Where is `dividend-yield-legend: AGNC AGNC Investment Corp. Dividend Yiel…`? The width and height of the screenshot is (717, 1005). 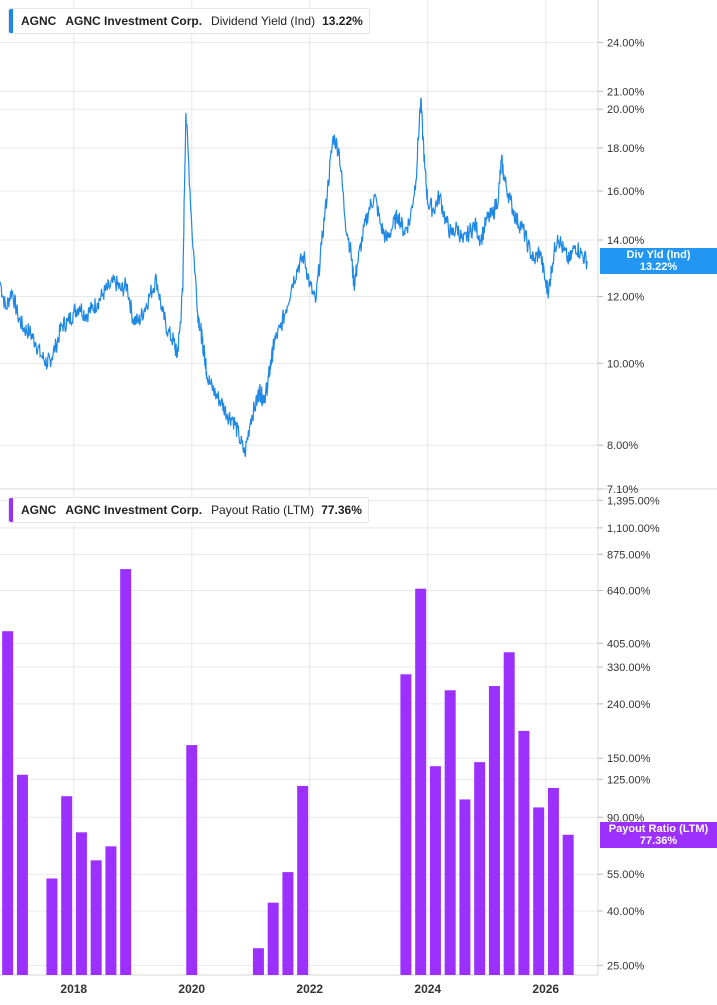
dividend-yield-legend: AGNC AGNC Investment Corp. Dividend Yiel… is located at coordinates (189, 21).